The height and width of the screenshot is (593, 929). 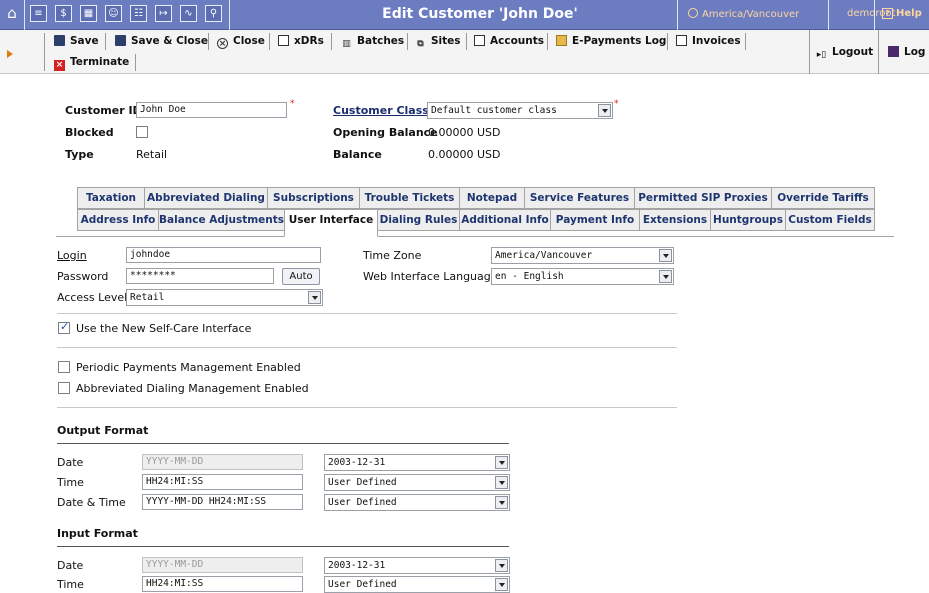 I want to click on input-time-label: Time, so click(x=70, y=584).